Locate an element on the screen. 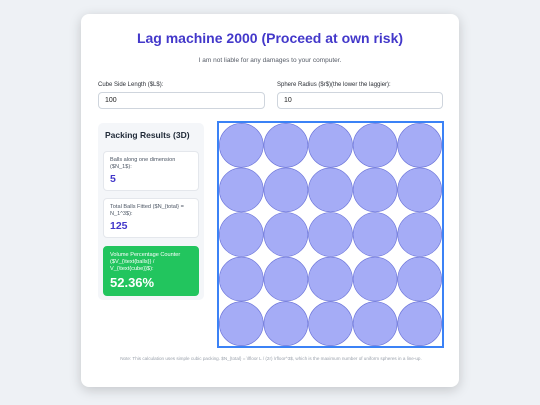 This screenshot has height=405, width=540. sphere-radius-input: 10 is located at coordinates (360, 100).